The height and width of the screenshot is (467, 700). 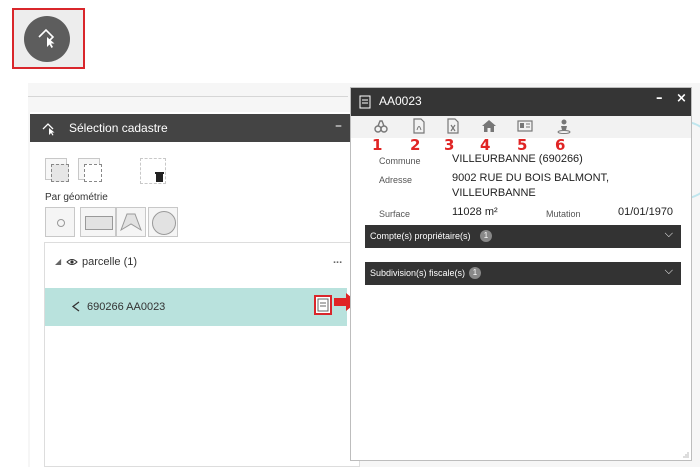 What do you see at coordinates (57, 170) in the screenshot?
I see `add-selection-button` at bounding box center [57, 170].